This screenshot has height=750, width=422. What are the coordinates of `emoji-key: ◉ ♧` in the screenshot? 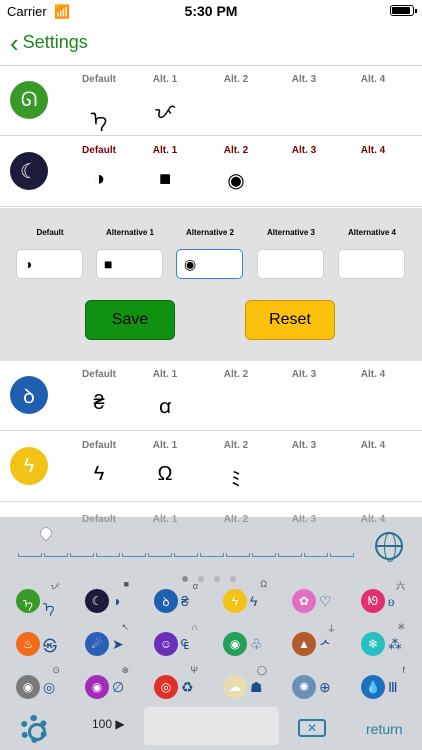 It's located at (248, 643).